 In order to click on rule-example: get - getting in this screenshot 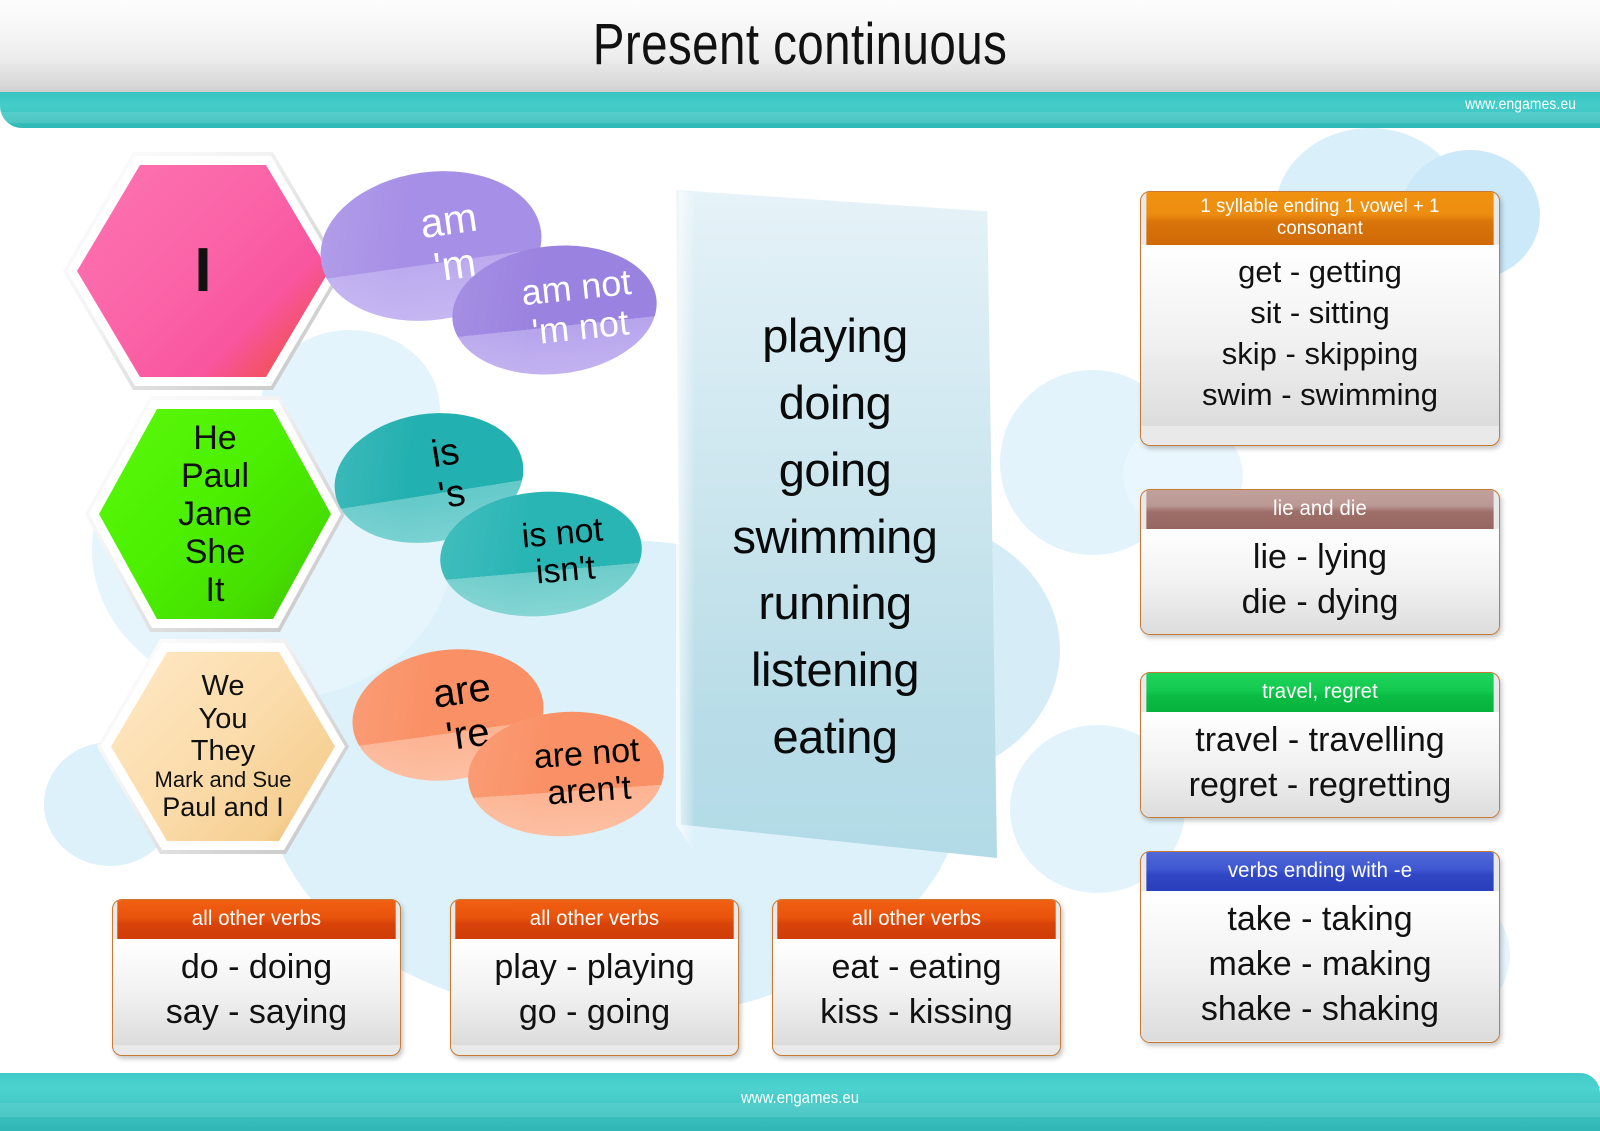, I will do `click(1320, 271)`.